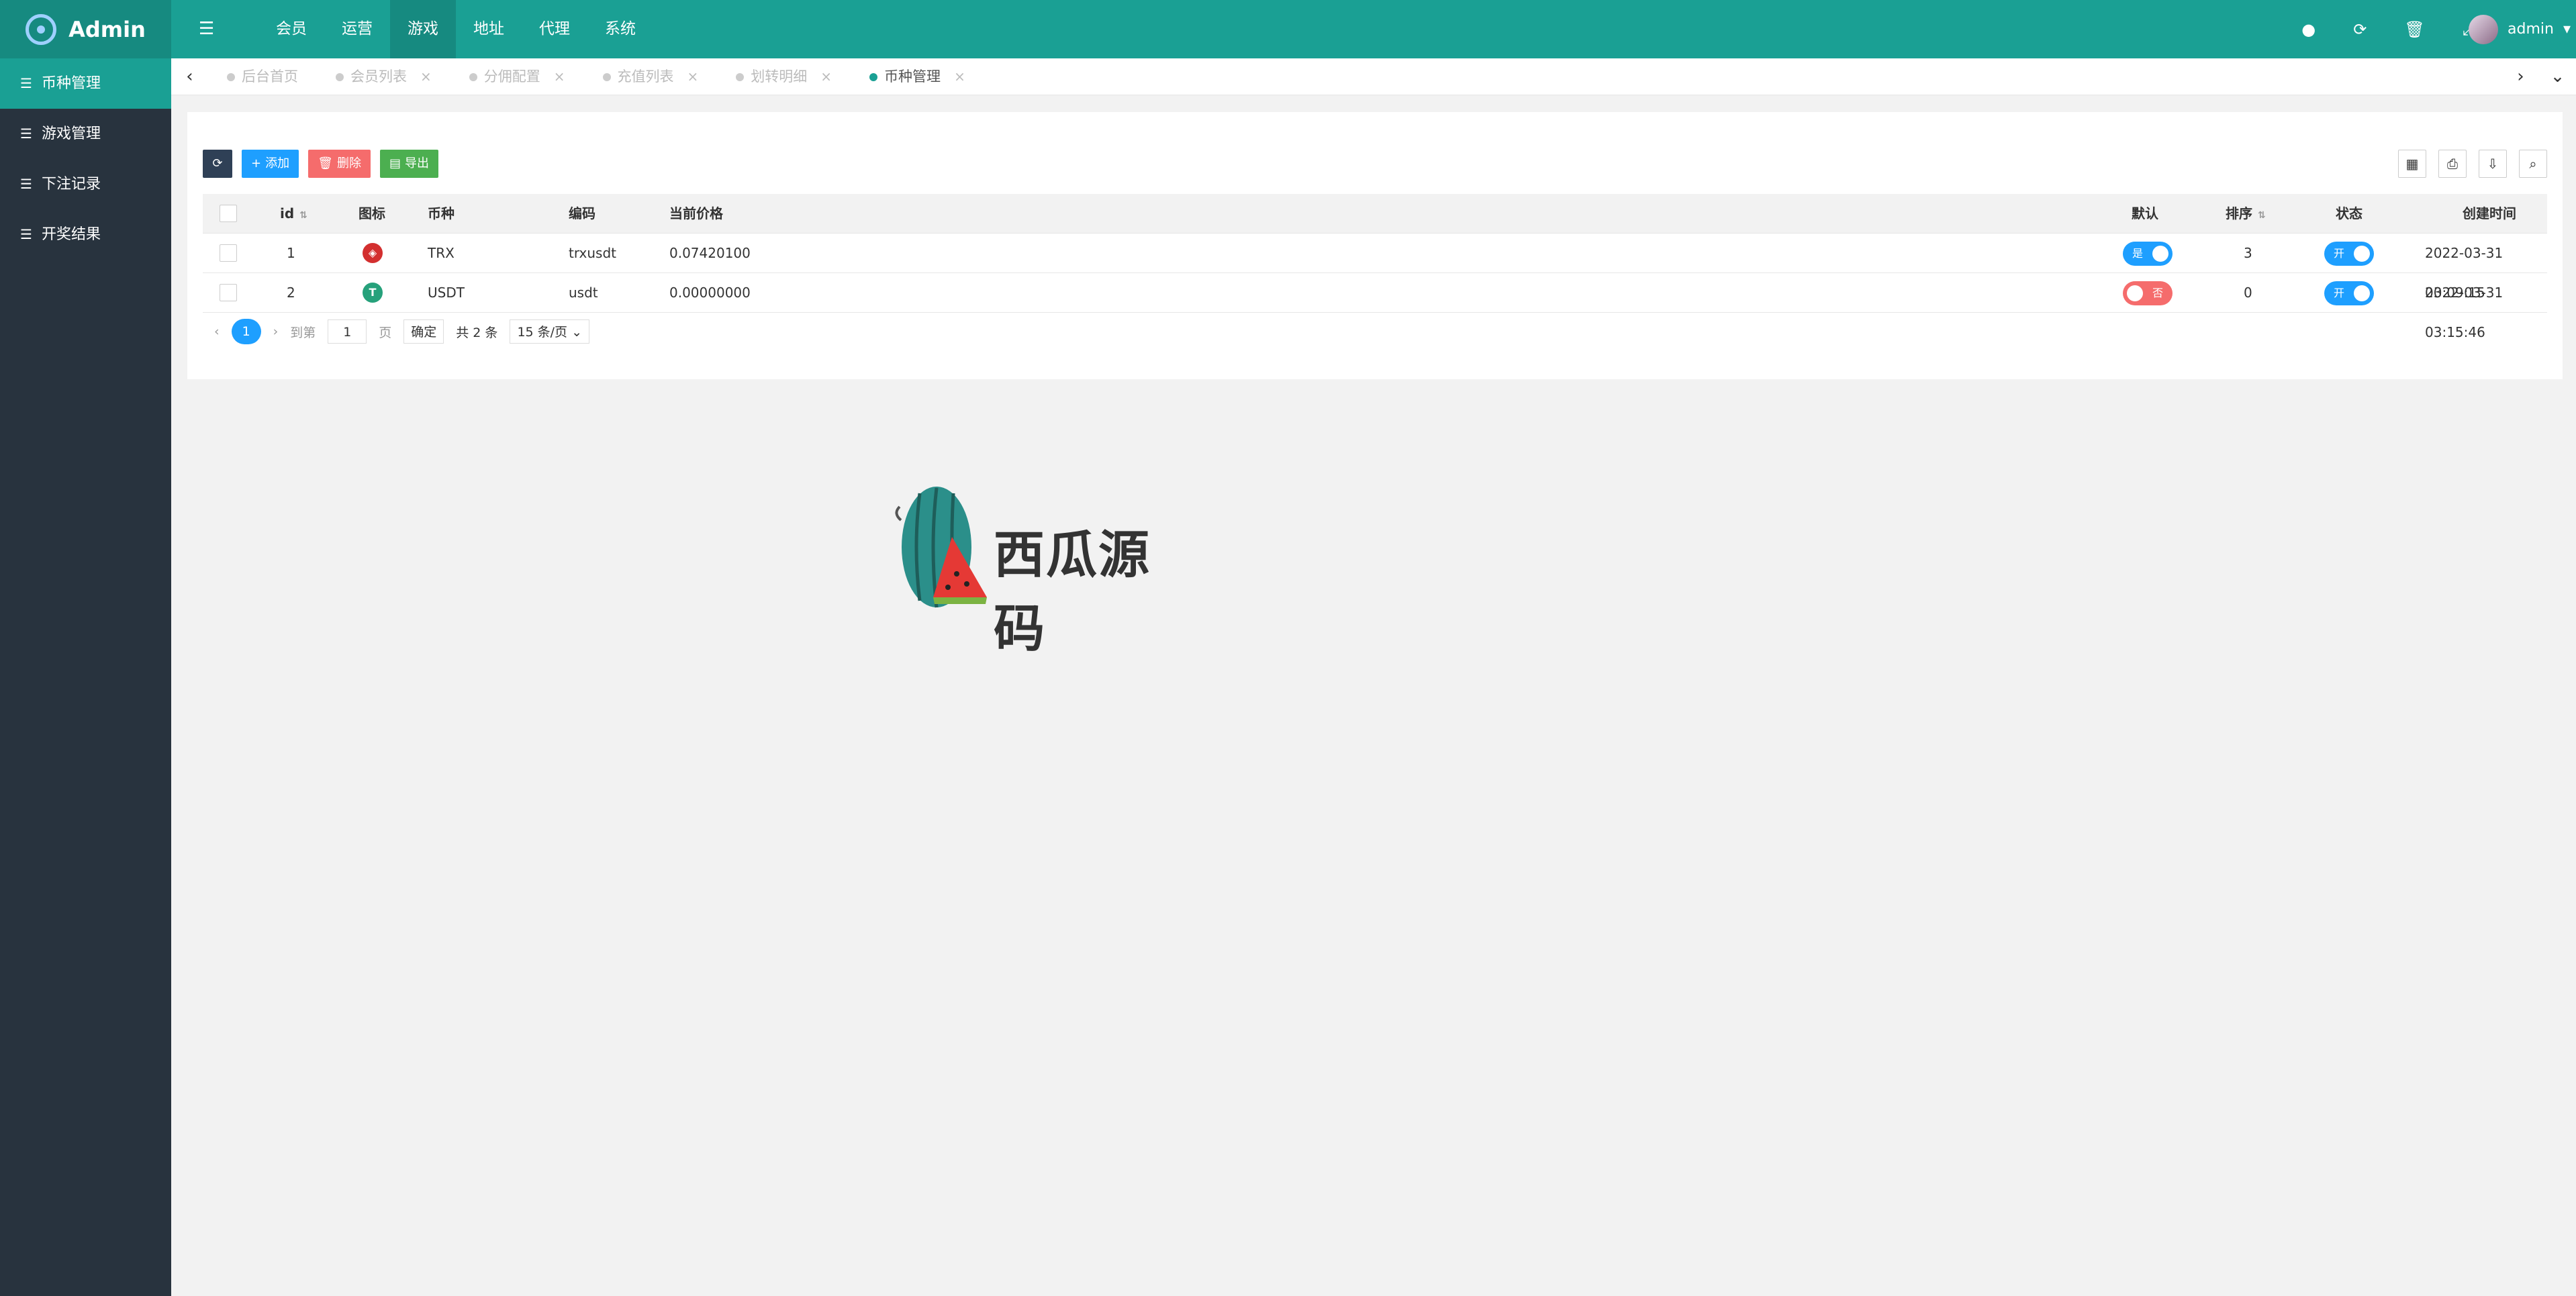 The width and height of the screenshot is (2576, 1296). I want to click on table-tools: ▦ ⎙ ⇩ ⌕, so click(2472, 164).